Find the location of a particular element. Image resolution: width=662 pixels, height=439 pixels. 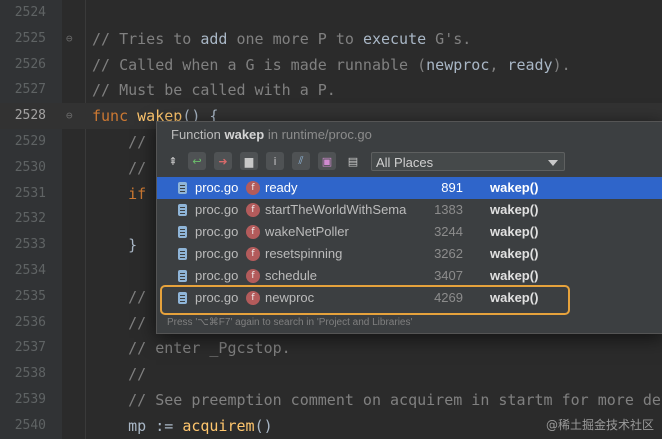

usage-line-number: 3244 is located at coordinates (448, 231).